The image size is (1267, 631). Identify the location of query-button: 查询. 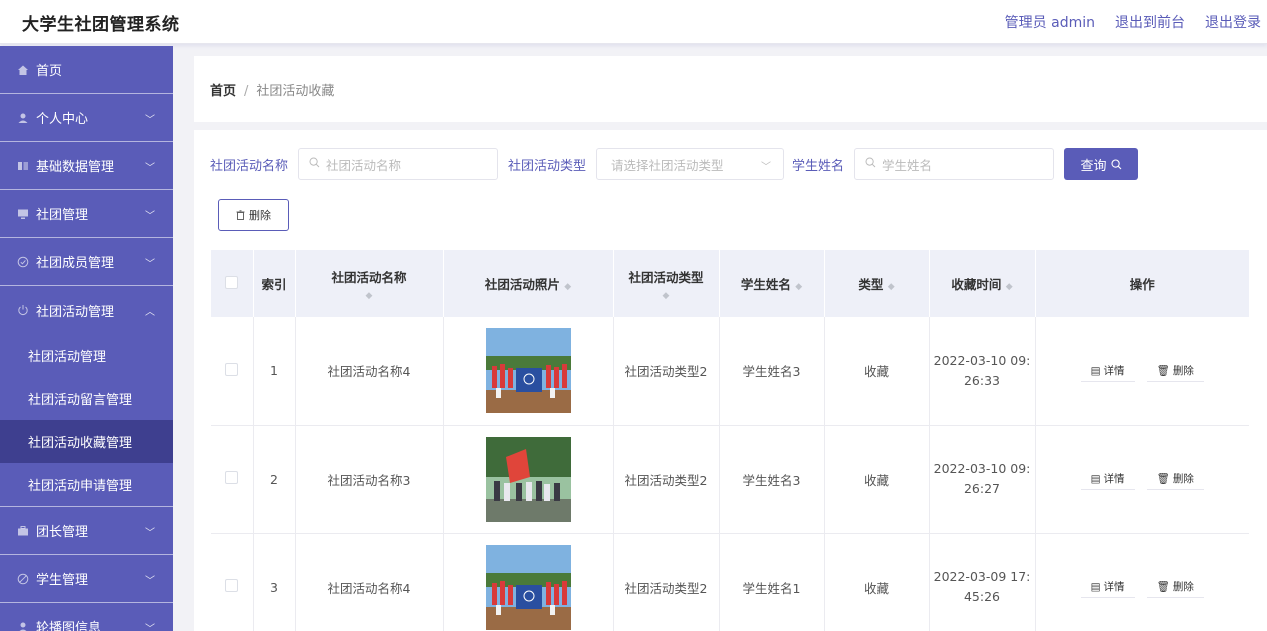
(1101, 164).